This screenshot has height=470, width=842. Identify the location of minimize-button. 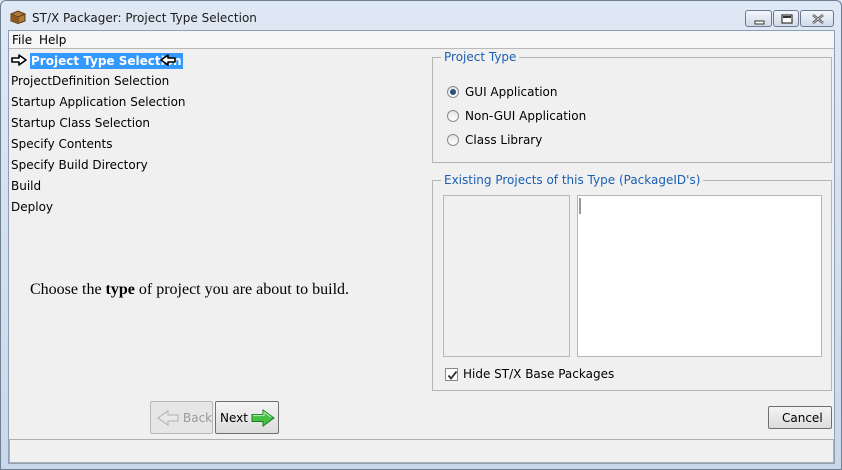
(758, 18).